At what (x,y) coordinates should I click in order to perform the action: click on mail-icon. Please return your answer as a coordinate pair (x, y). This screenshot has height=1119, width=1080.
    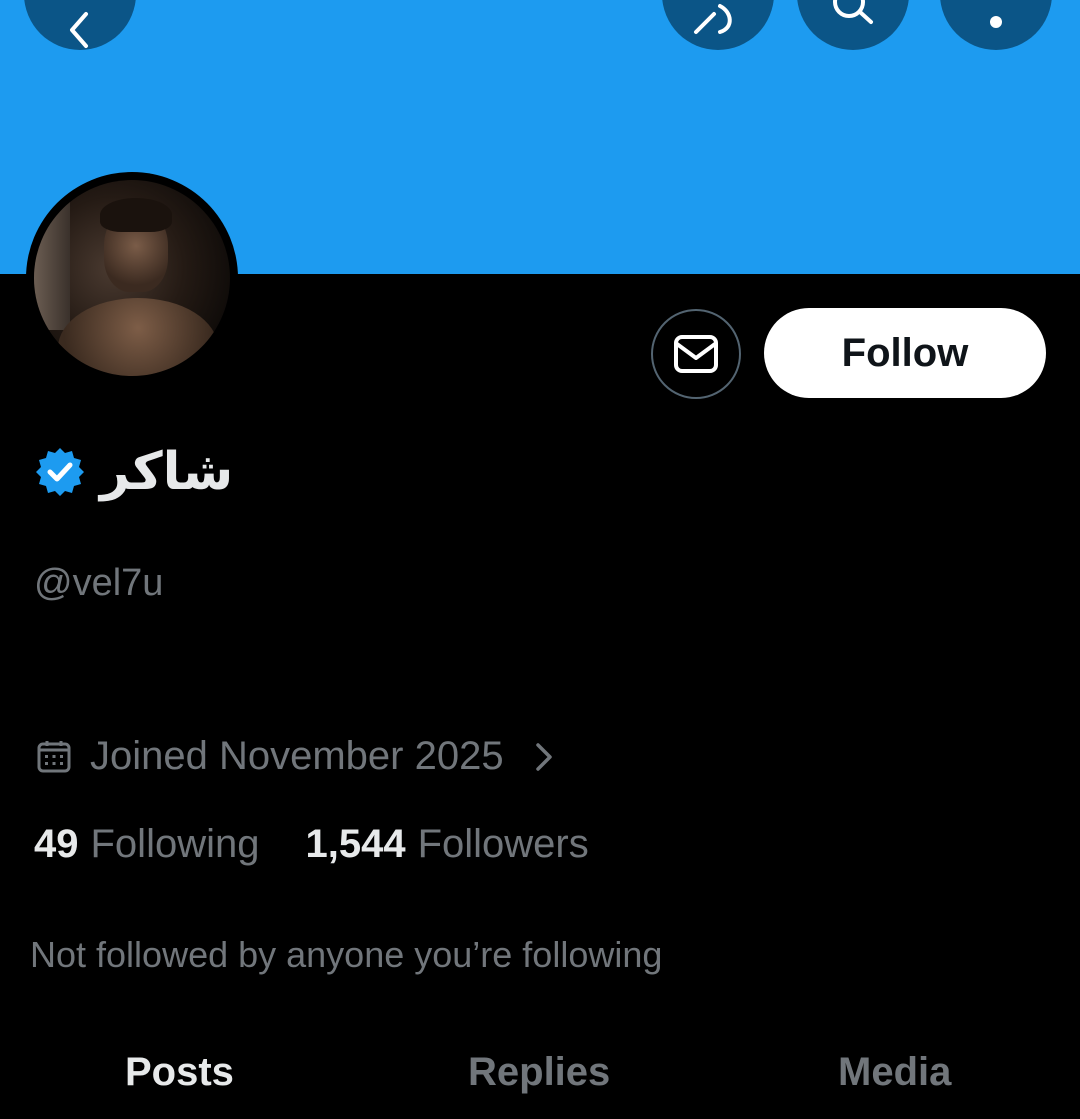
    Looking at the image, I should click on (696, 354).